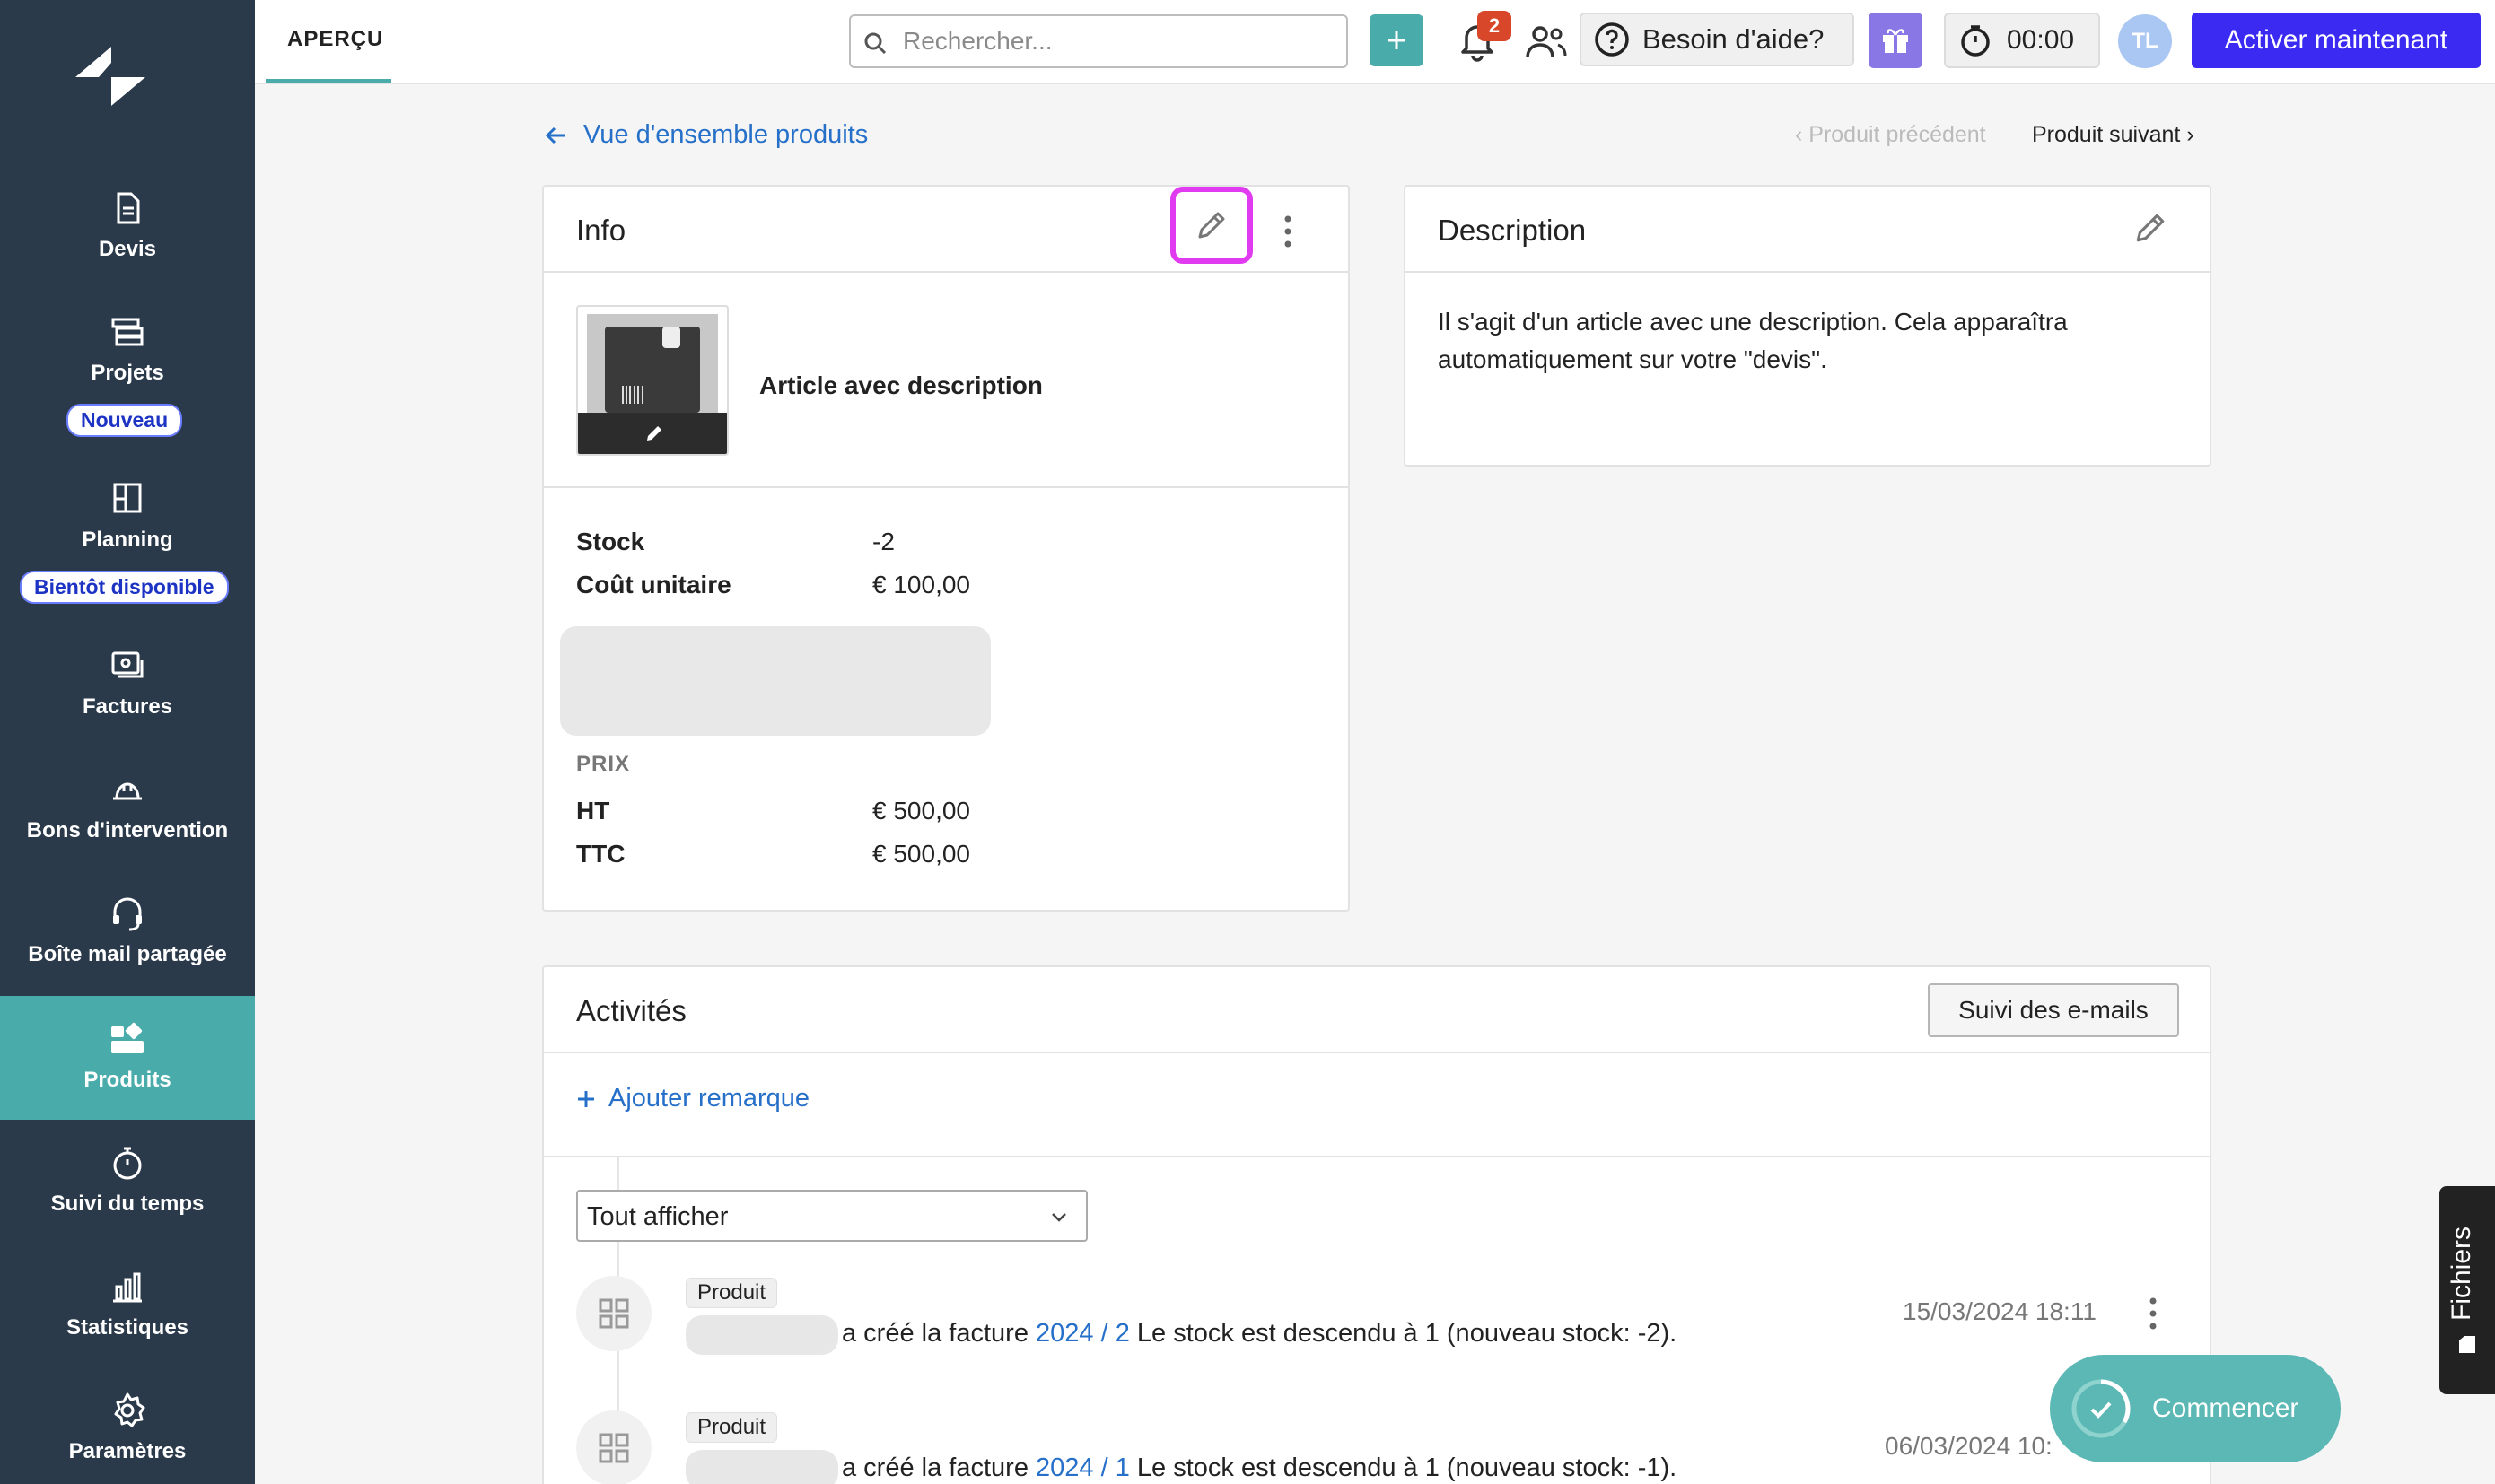 The image size is (2495, 1484). I want to click on sidebar-item-boite-mail: Boîte mail partagée, so click(127, 932).